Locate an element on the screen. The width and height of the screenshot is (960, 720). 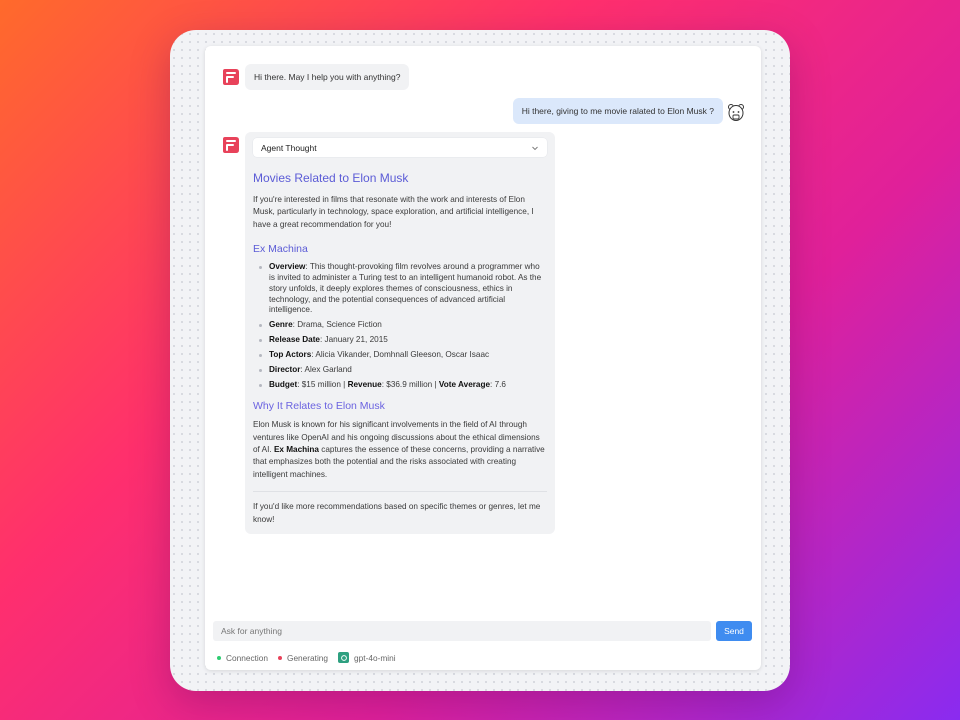
chevron-down-icon is located at coordinates (535, 148).